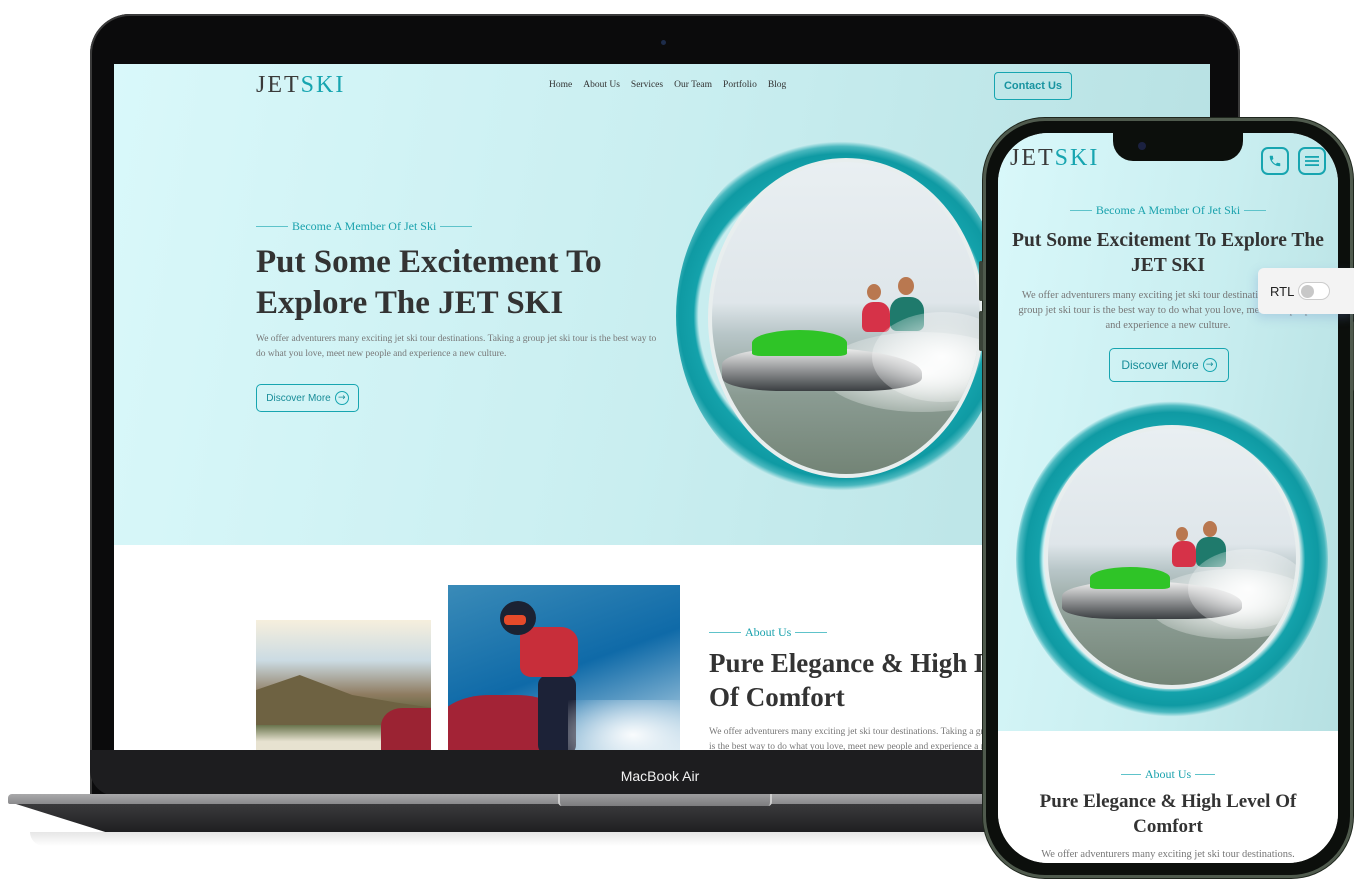 This screenshot has height=880, width=1354. Describe the element at coordinates (1142, 146) in the screenshot. I see `phone-camera` at that location.